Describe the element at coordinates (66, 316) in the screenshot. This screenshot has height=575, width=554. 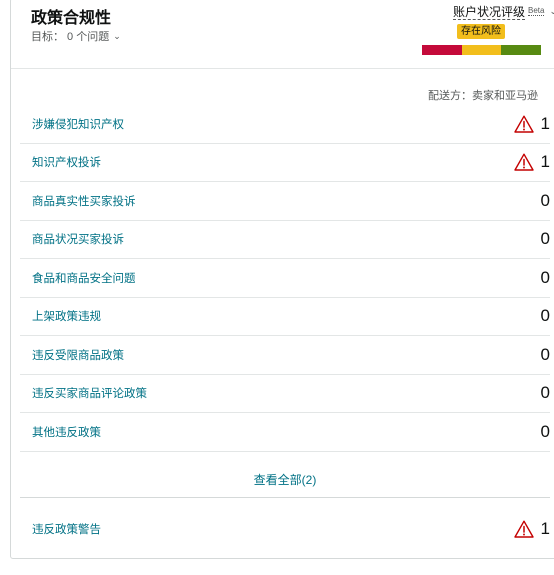
I see `policy-link: 上架政策违规` at that location.